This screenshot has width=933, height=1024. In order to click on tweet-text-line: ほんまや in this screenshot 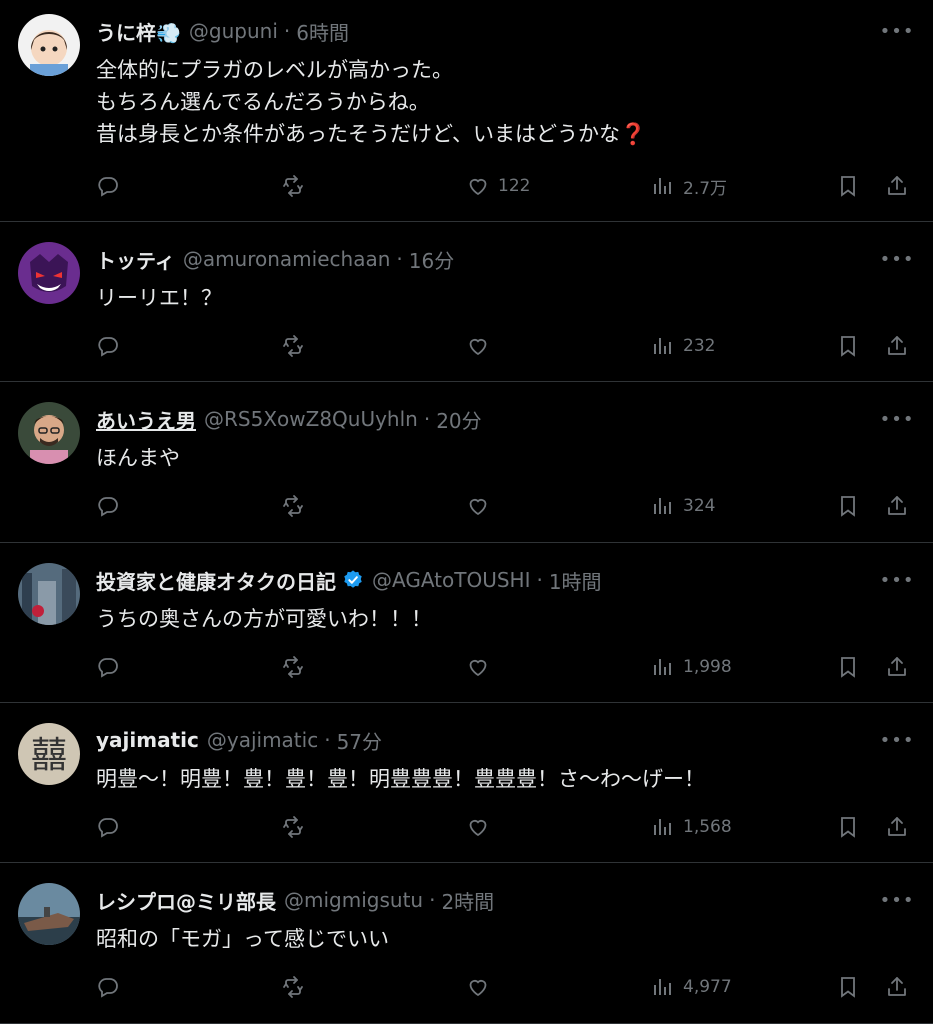, I will do `click(138, 458)`.